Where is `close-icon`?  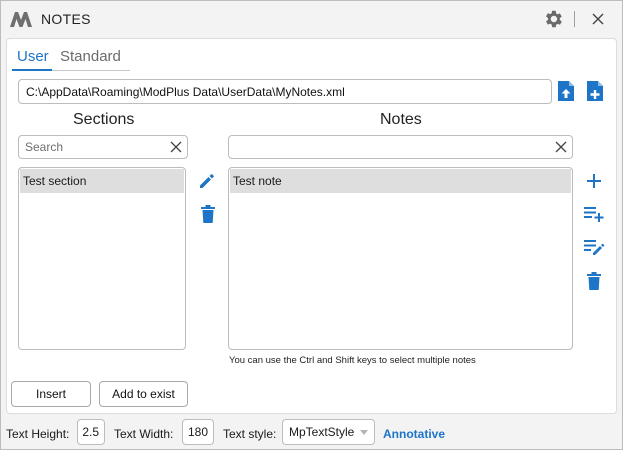
close-icon is located at coordinates (598, 19).